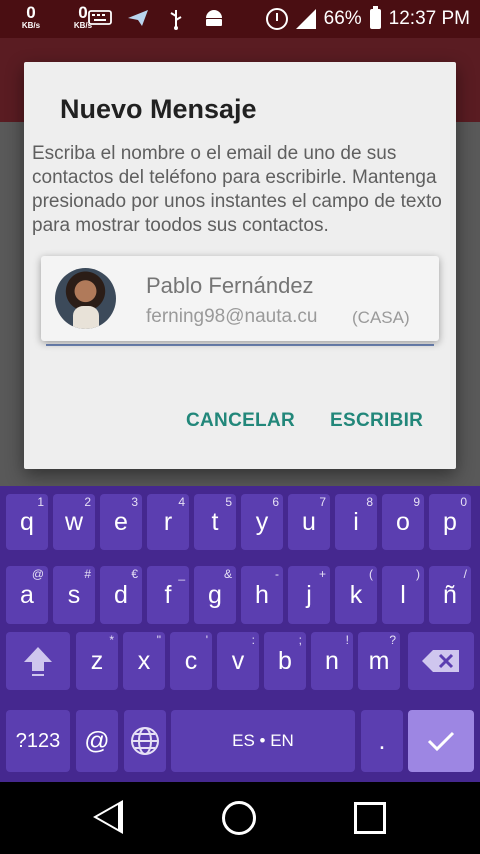 The image size is (480, 854). I want to click on key-hint: ', so click(206, 640).